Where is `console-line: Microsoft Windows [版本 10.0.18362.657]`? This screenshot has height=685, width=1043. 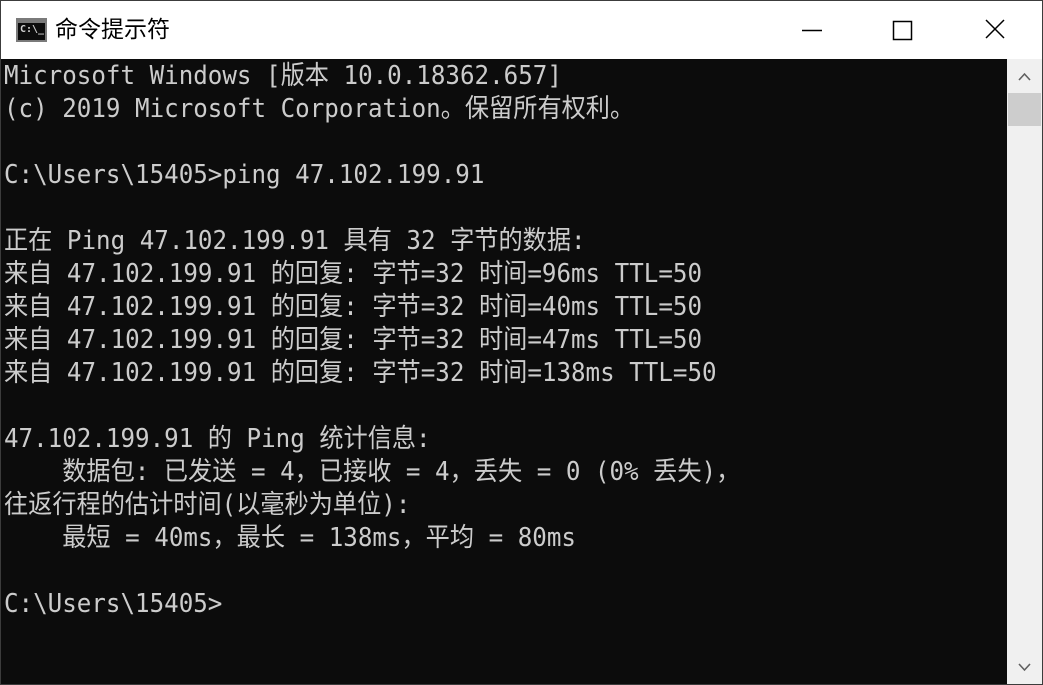 console-line: Microsoft Windows [版本 10.0.18362.657] is located at coordinates (283, 76).